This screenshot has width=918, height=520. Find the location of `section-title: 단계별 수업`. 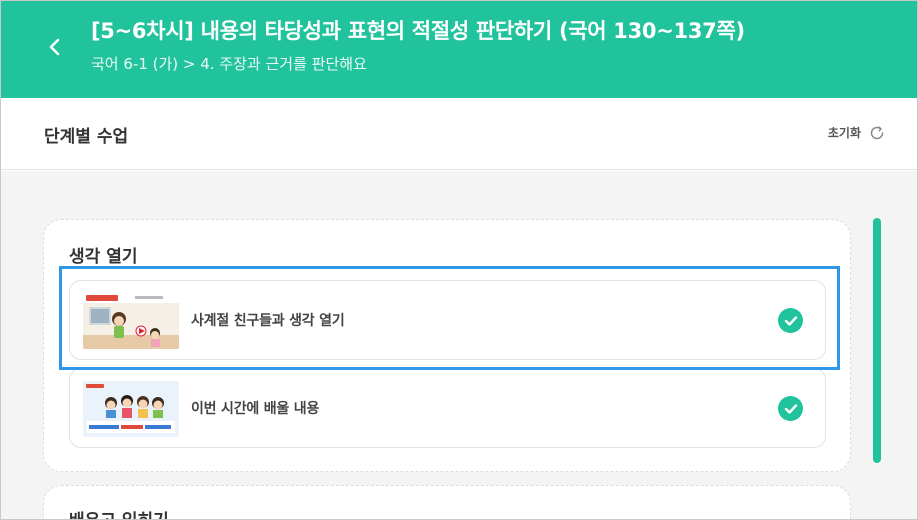

section-title: 단계별 수업 is located at coordinates (86, 137).